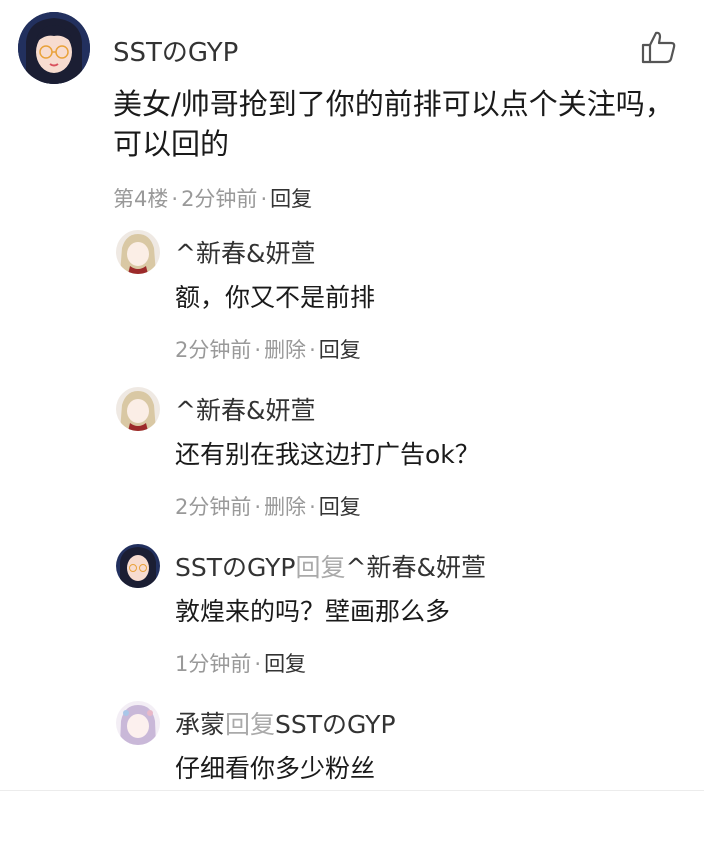 This screenshot has width=704, height=851. I want to click on reply-time: 1分钟前, so click(213, 664).